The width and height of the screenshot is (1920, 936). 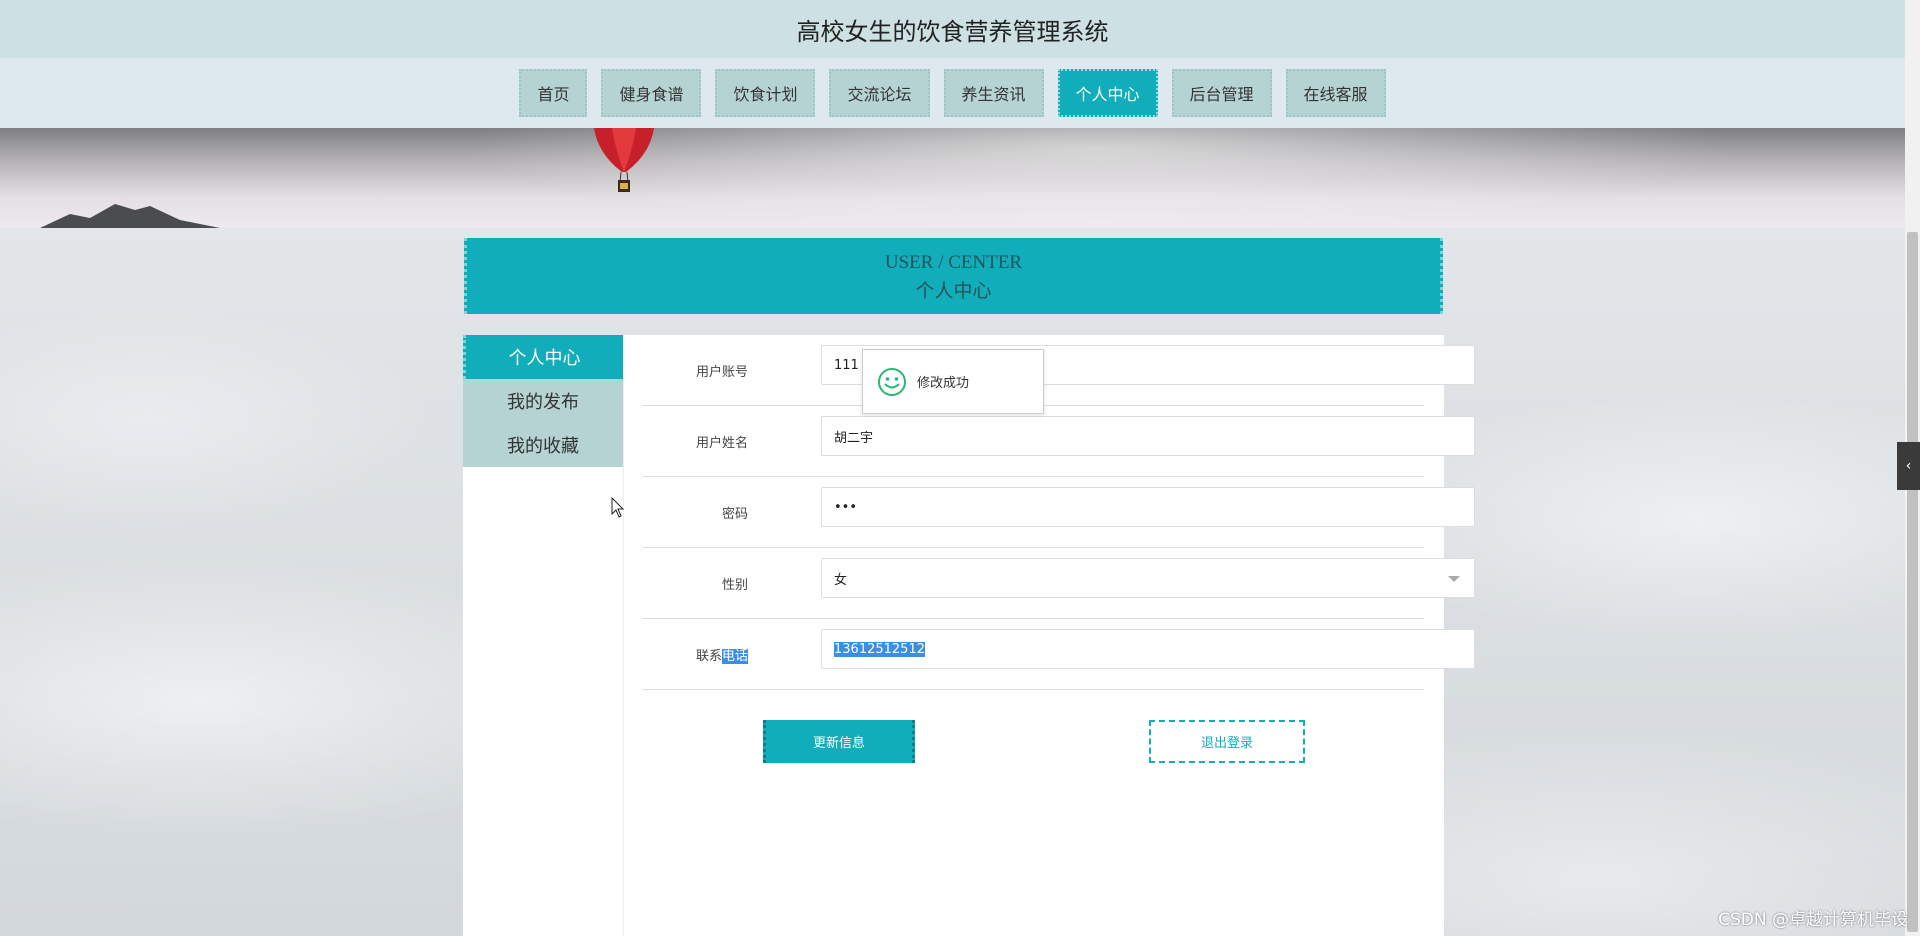 What do you see at coordinates (1454, 579) in the screenshot?
I see `chevron-down-icon` at bounding box center [1454, 579].